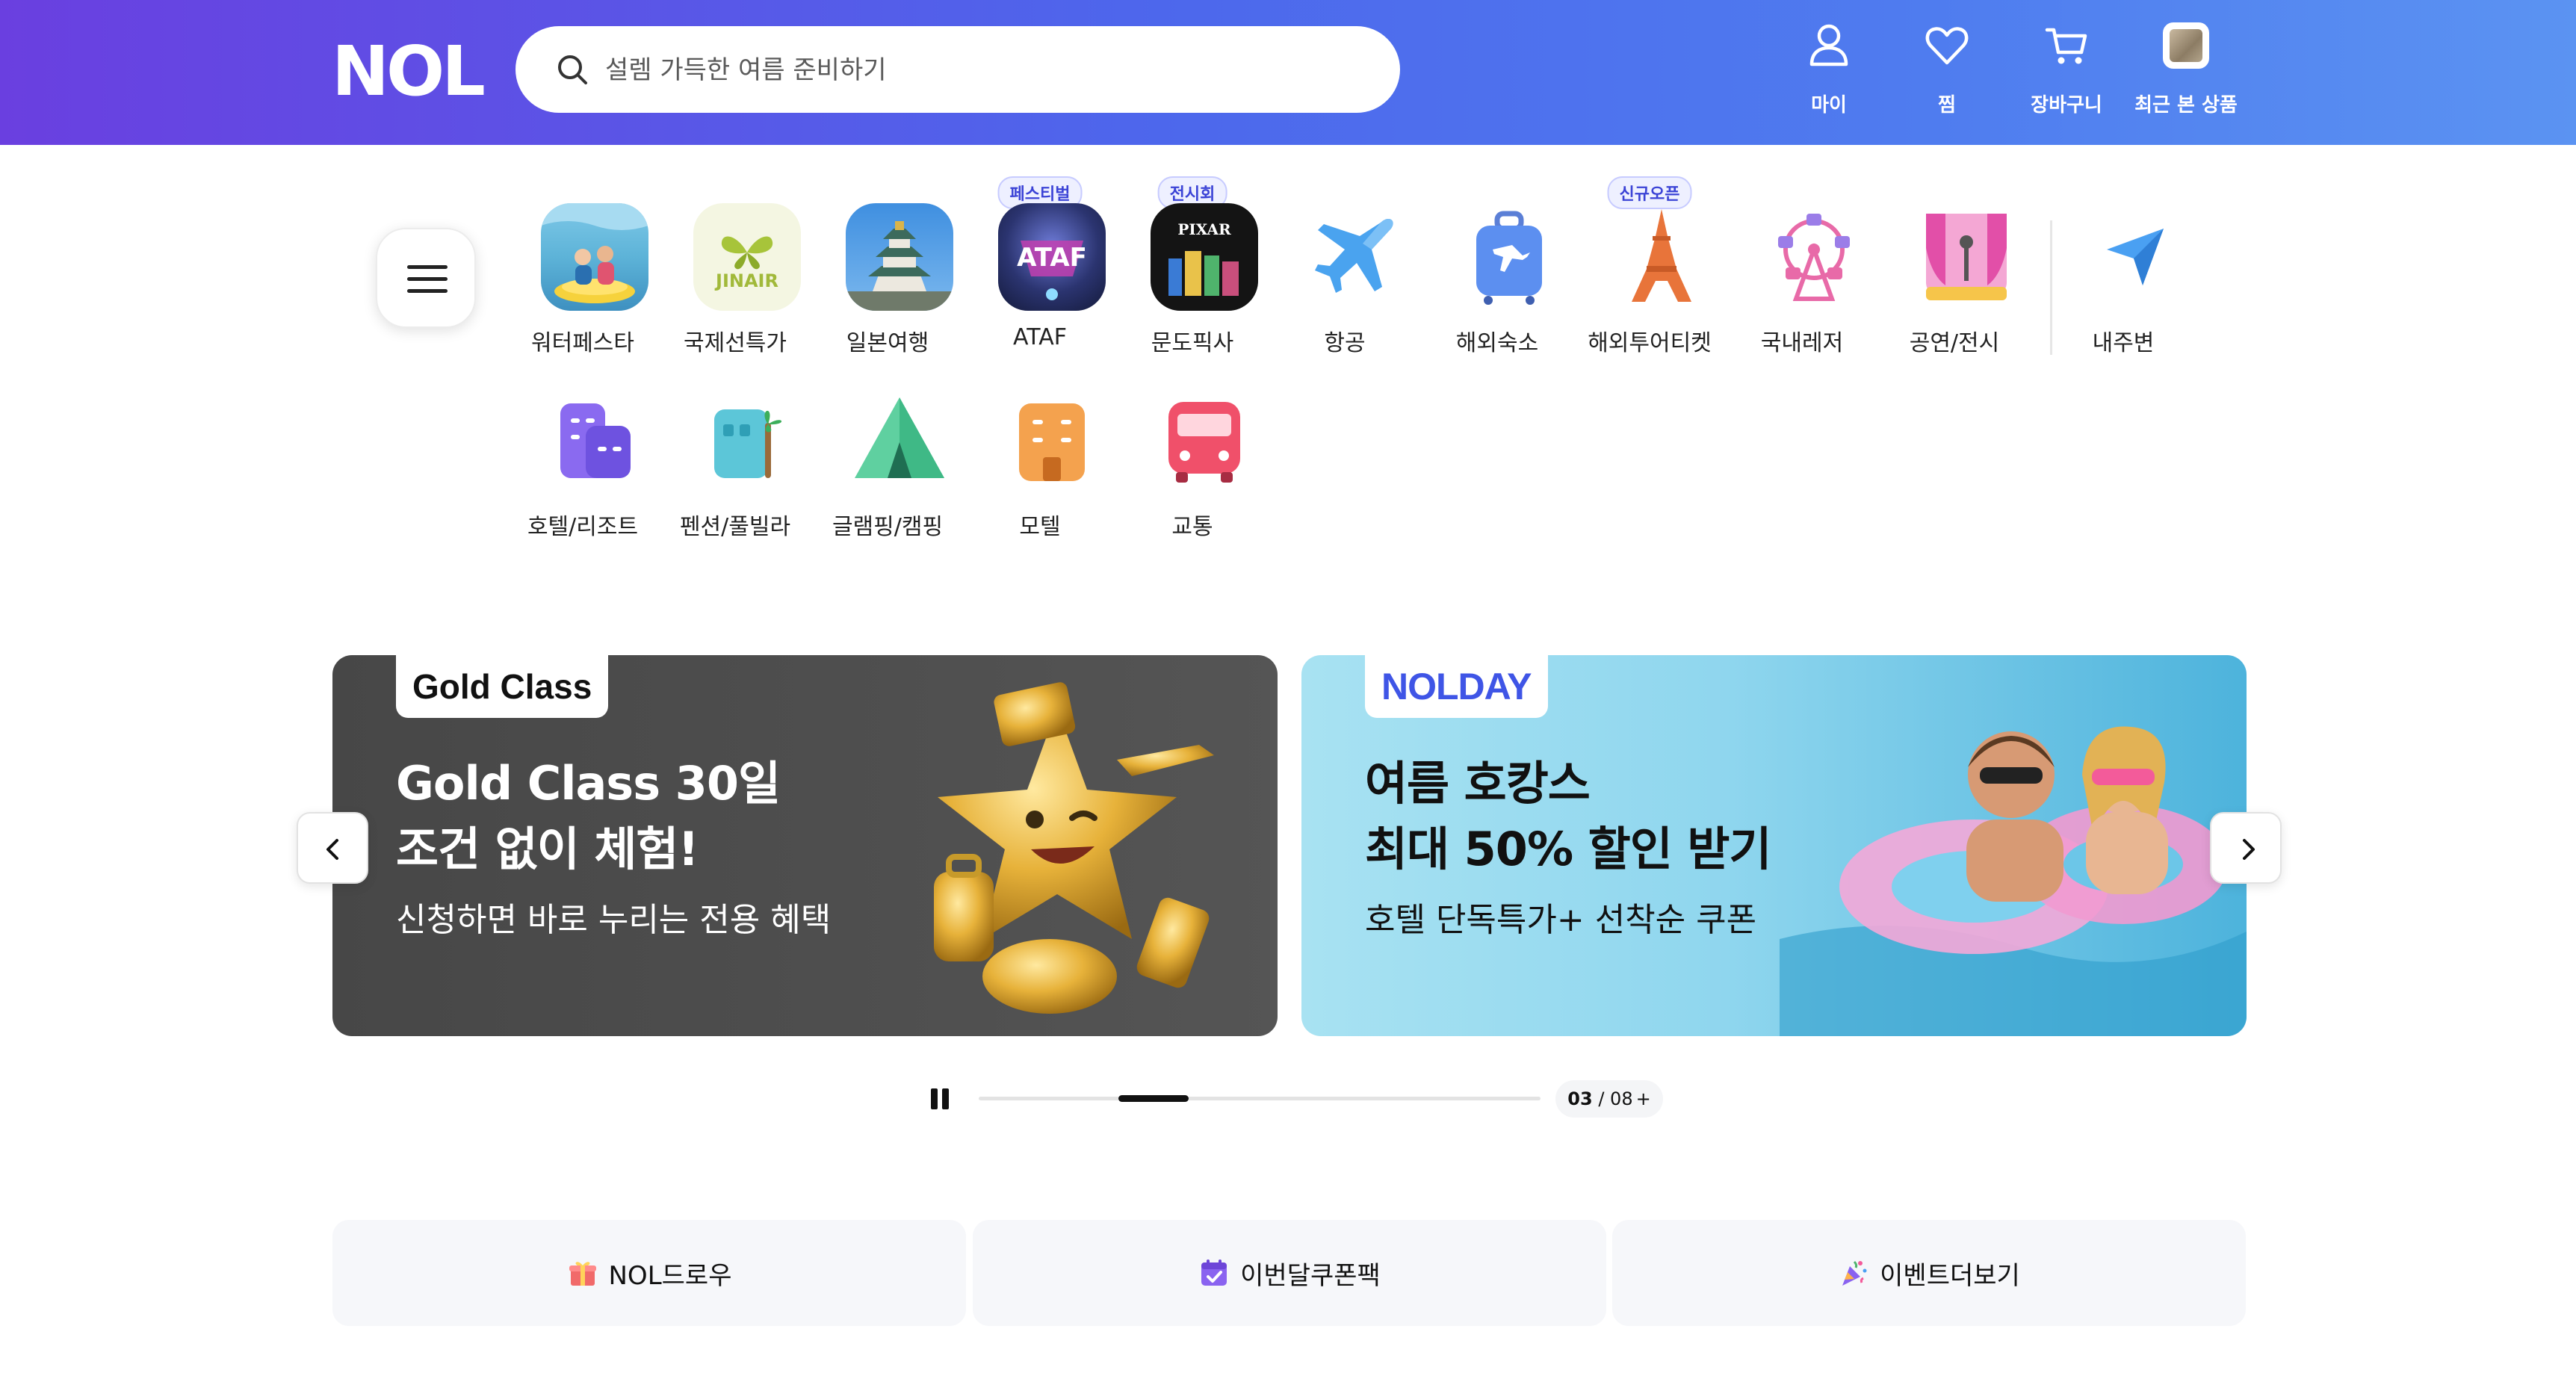 This screenshot has width=2576, height=1388. I want to click on category-japan-travel: 일본여행, so click(887, 289).